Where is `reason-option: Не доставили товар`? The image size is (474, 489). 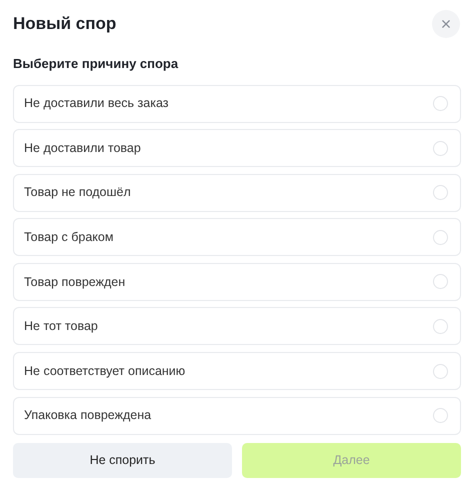 reason-option: Не доставили товар is located at coordinates (237, 148).